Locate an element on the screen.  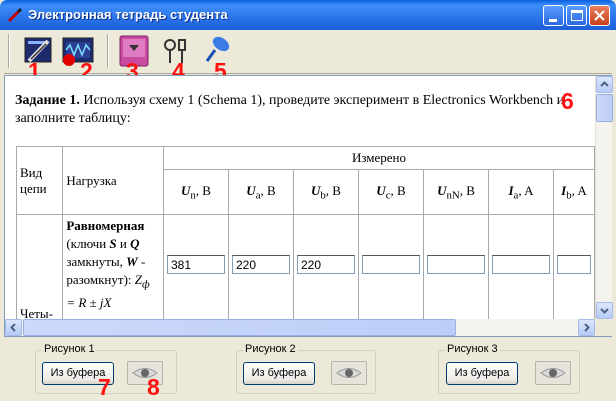
value-ib-input is located at coordinates (573, 264).